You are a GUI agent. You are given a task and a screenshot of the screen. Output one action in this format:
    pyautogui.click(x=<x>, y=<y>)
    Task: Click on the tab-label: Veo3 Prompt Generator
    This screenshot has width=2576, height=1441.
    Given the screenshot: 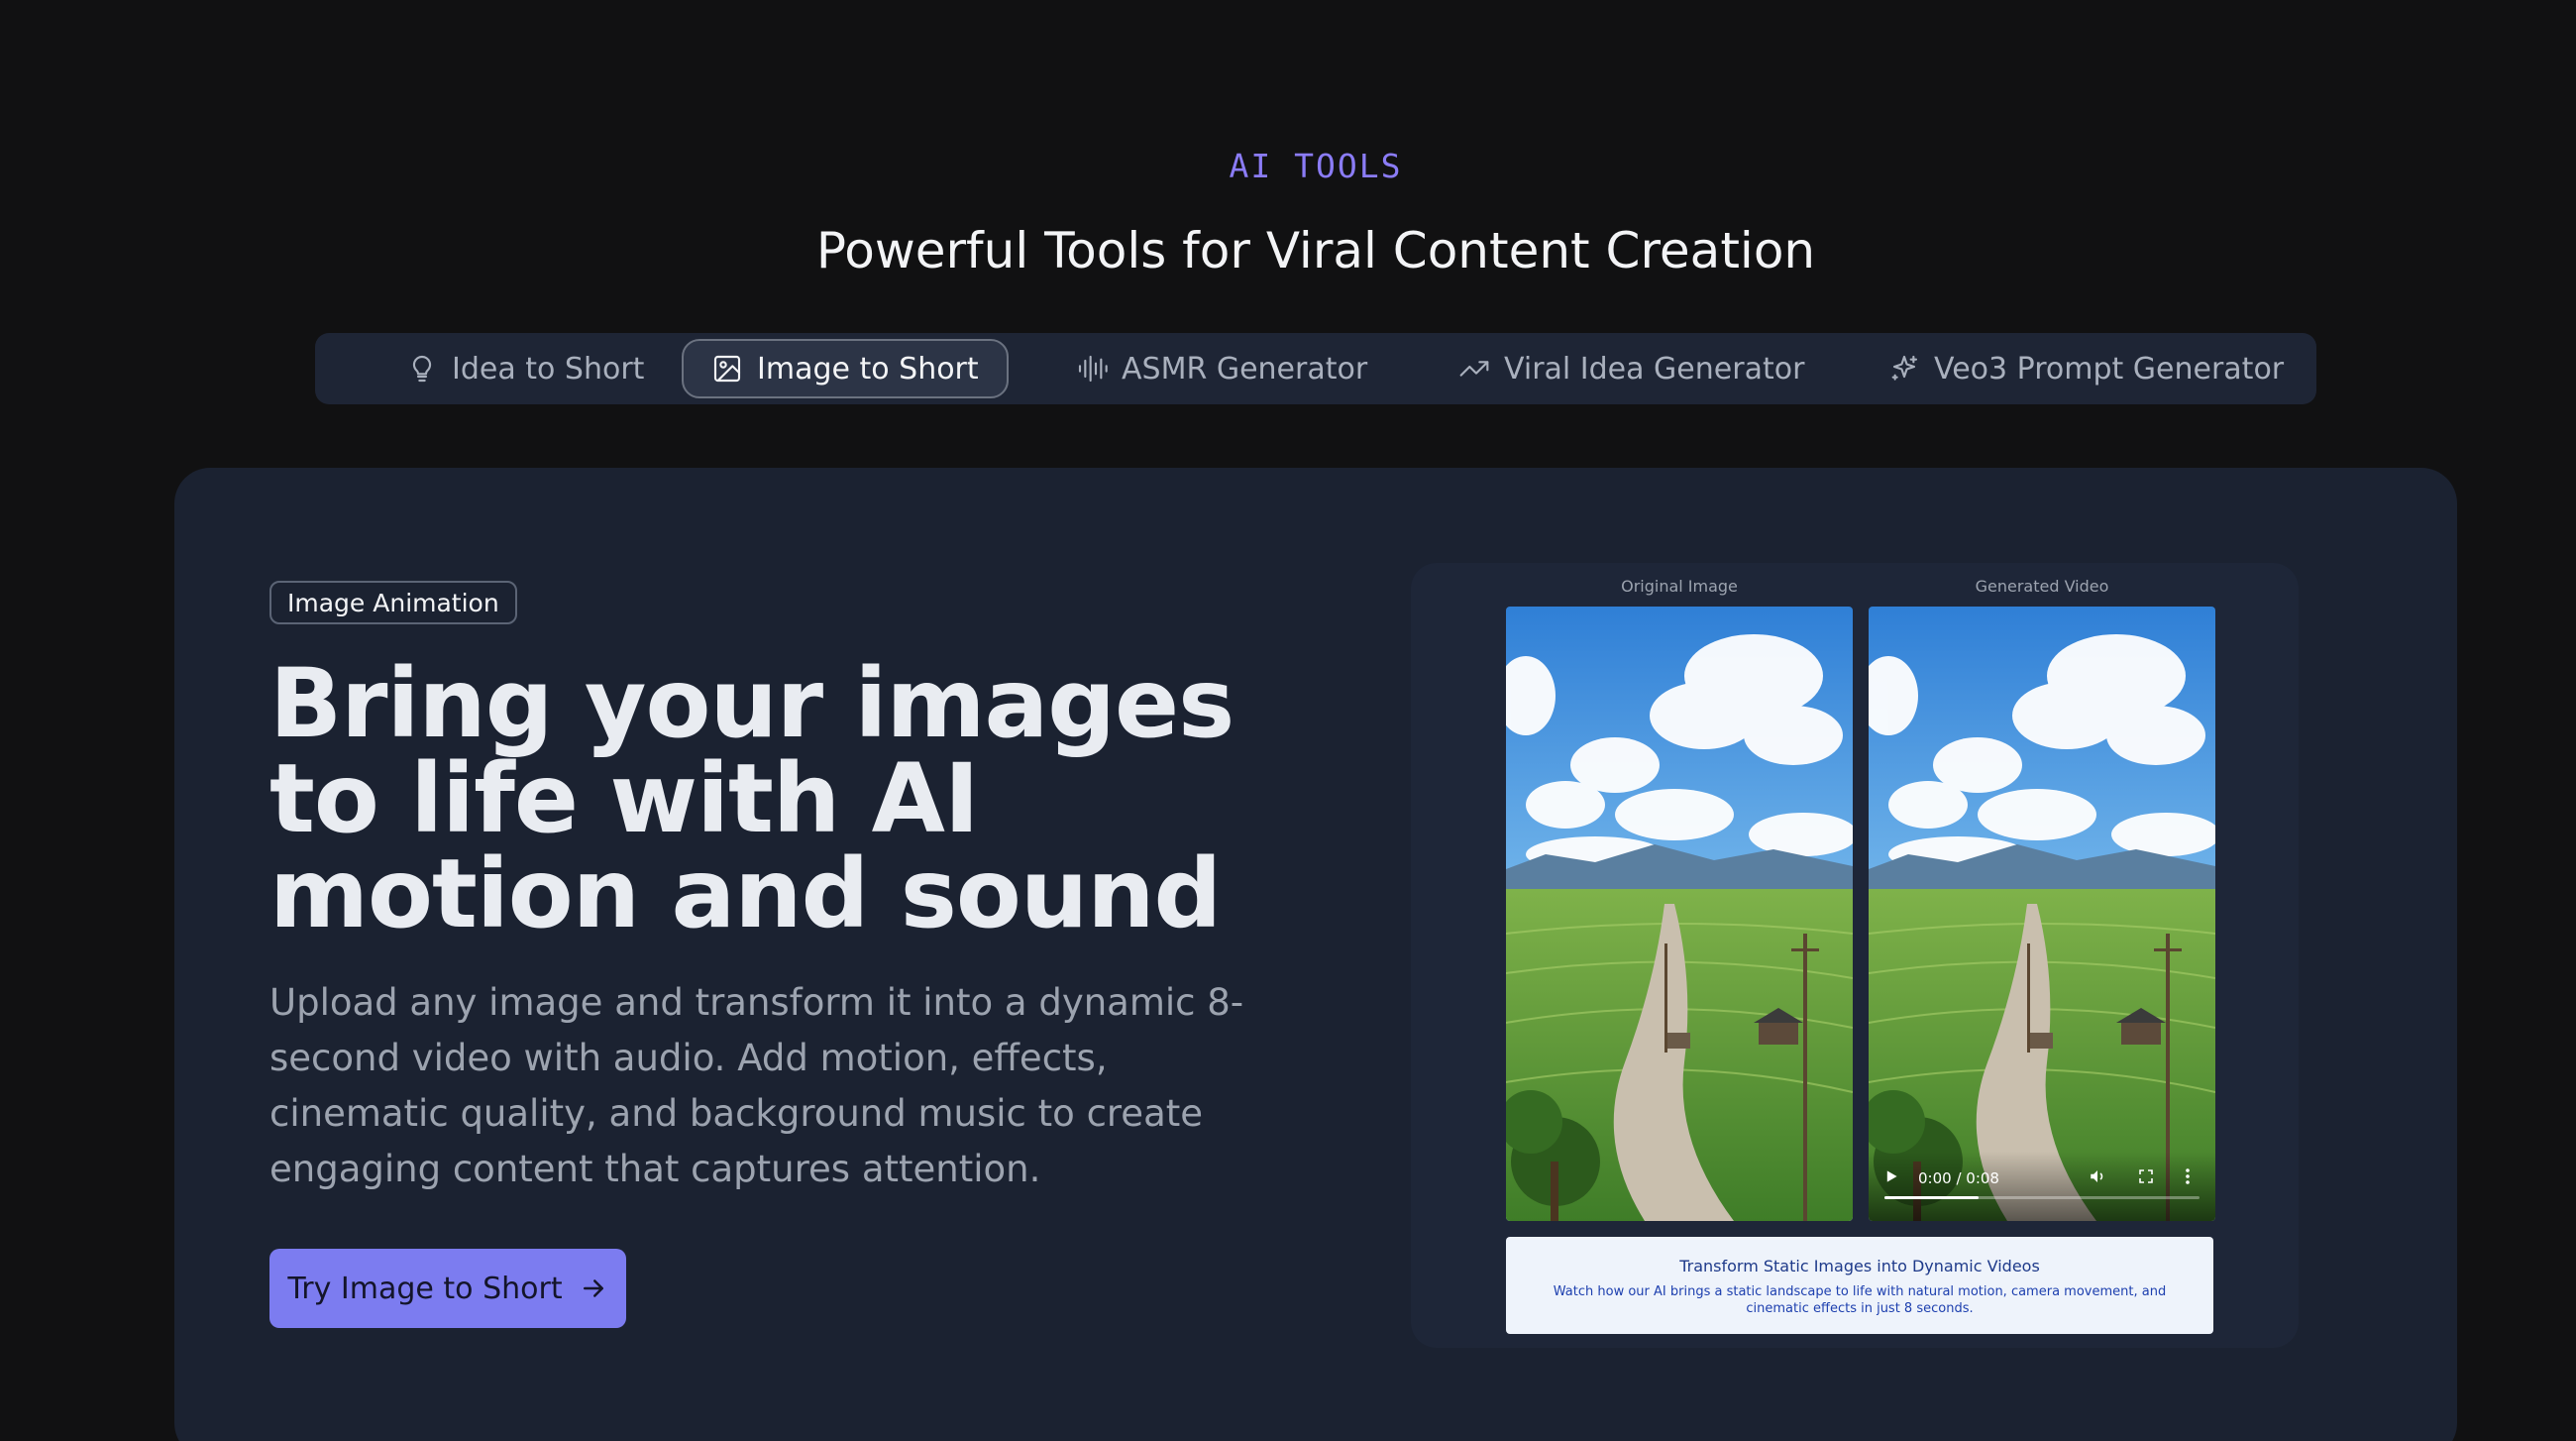 What is the action you would take?
    pyautogui.click(x=2109, y=369)
    